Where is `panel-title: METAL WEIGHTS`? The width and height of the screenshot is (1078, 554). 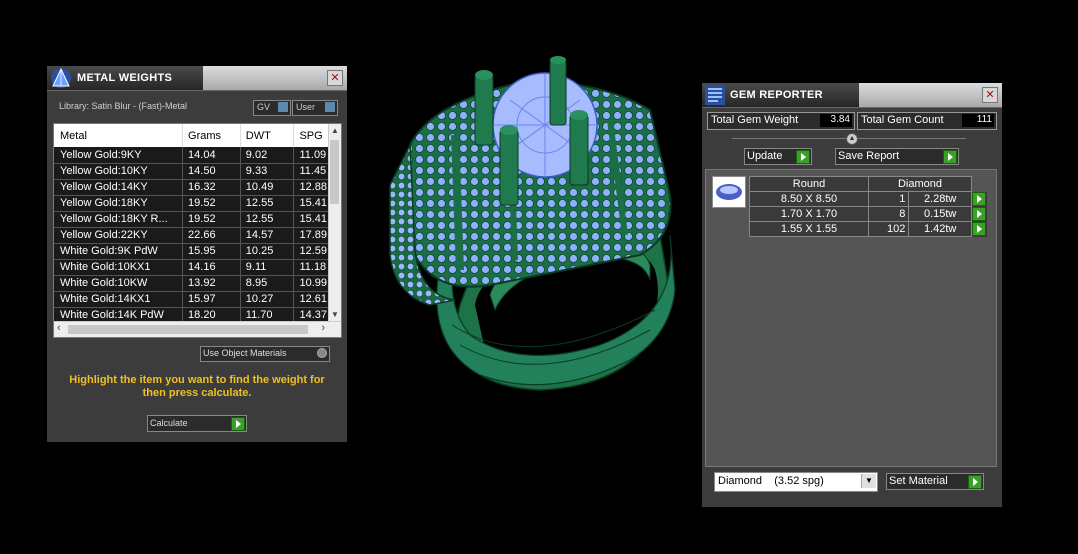
panel-title: METAL WEIGHTS is located at coordinates (125, 78).